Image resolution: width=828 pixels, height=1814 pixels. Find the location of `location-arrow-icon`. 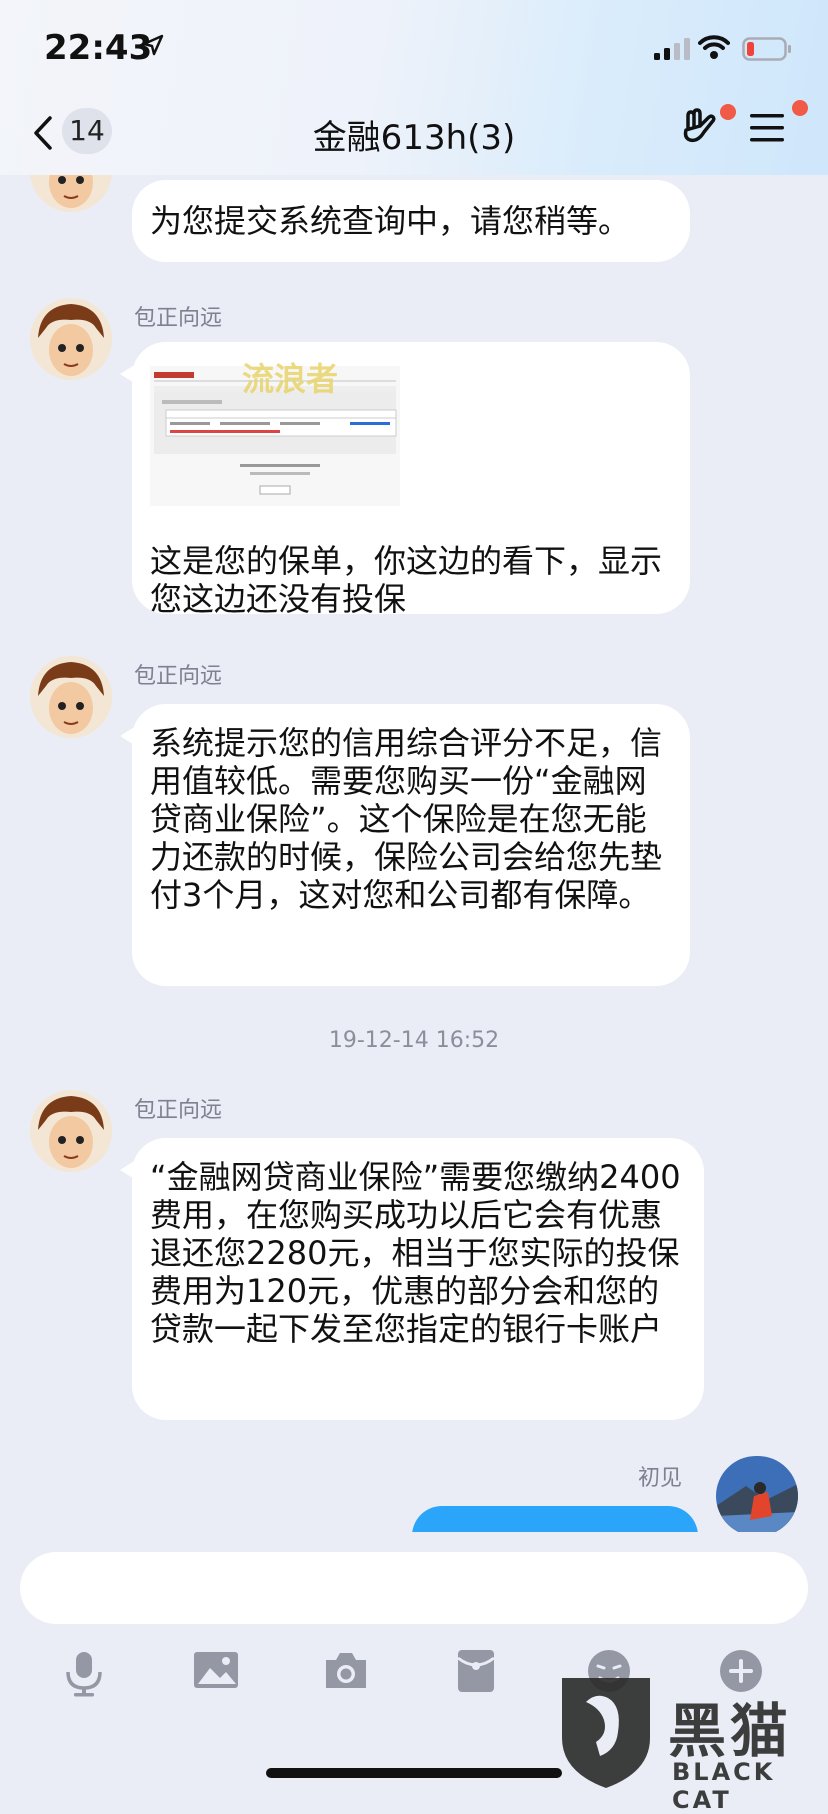

location-arrow-icon is located at coordinates (153, 45).